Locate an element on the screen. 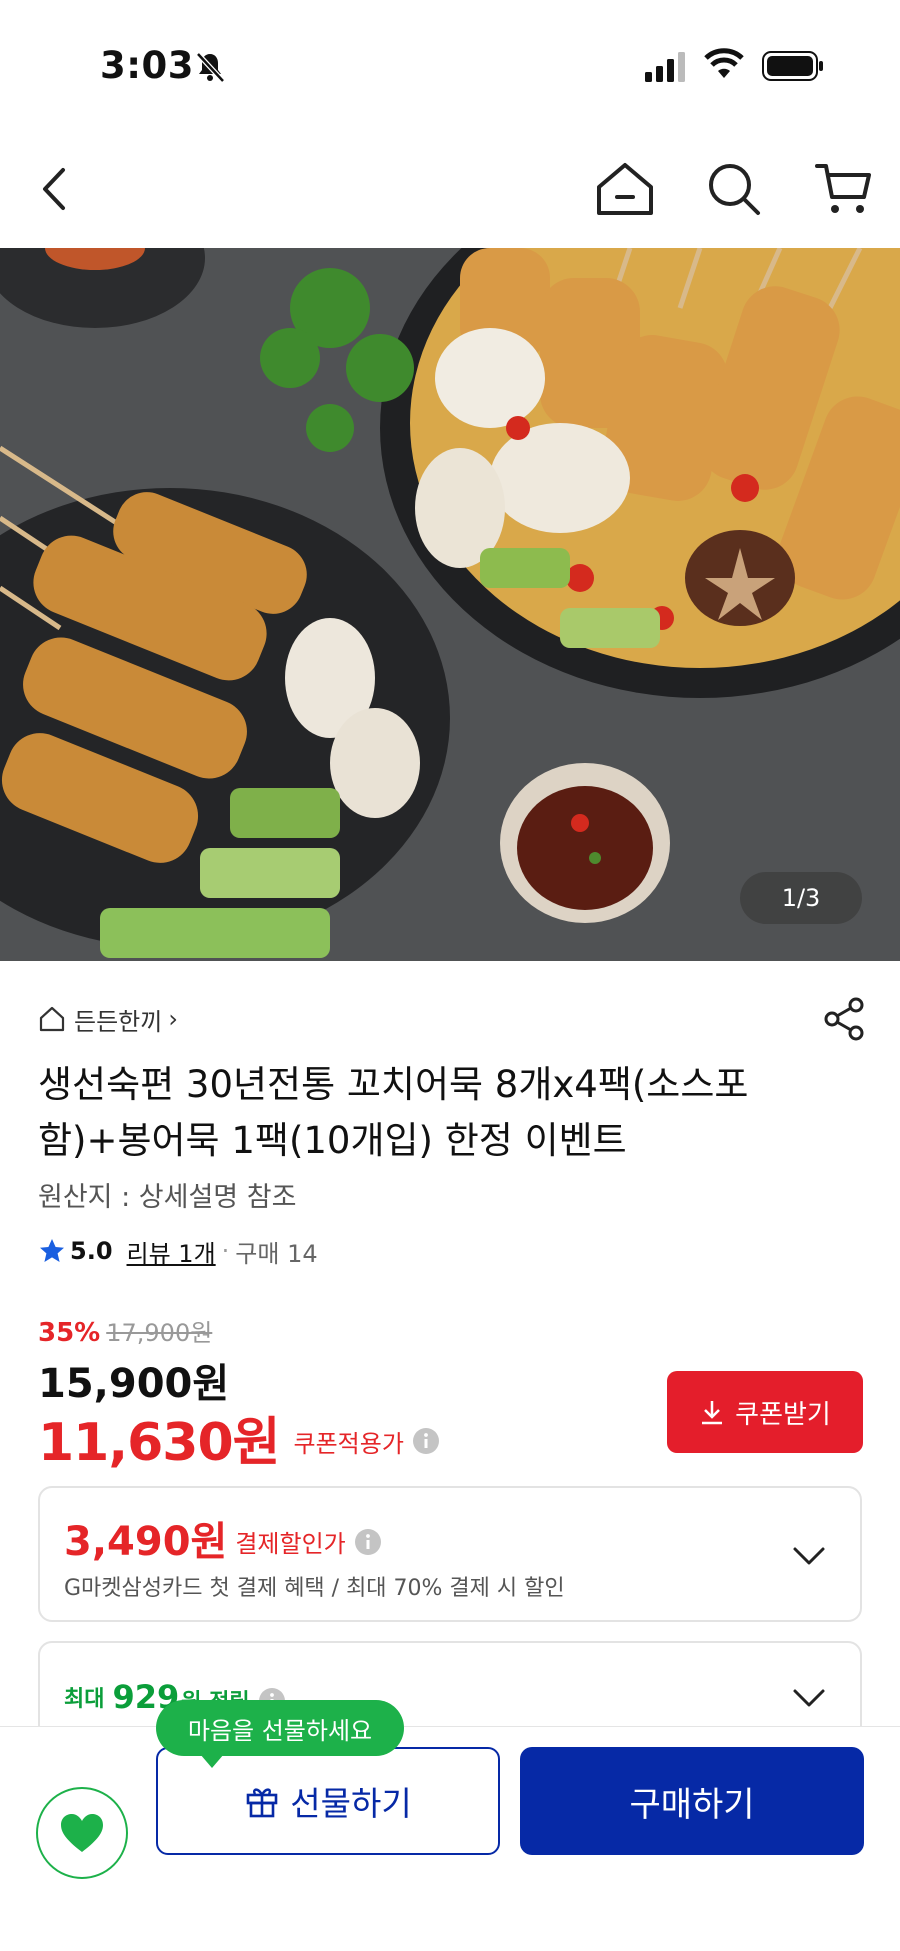 This screenshot has height=1951, width=900. discount-row: 35% 17,900원 is located at coordinates (125, 1330).